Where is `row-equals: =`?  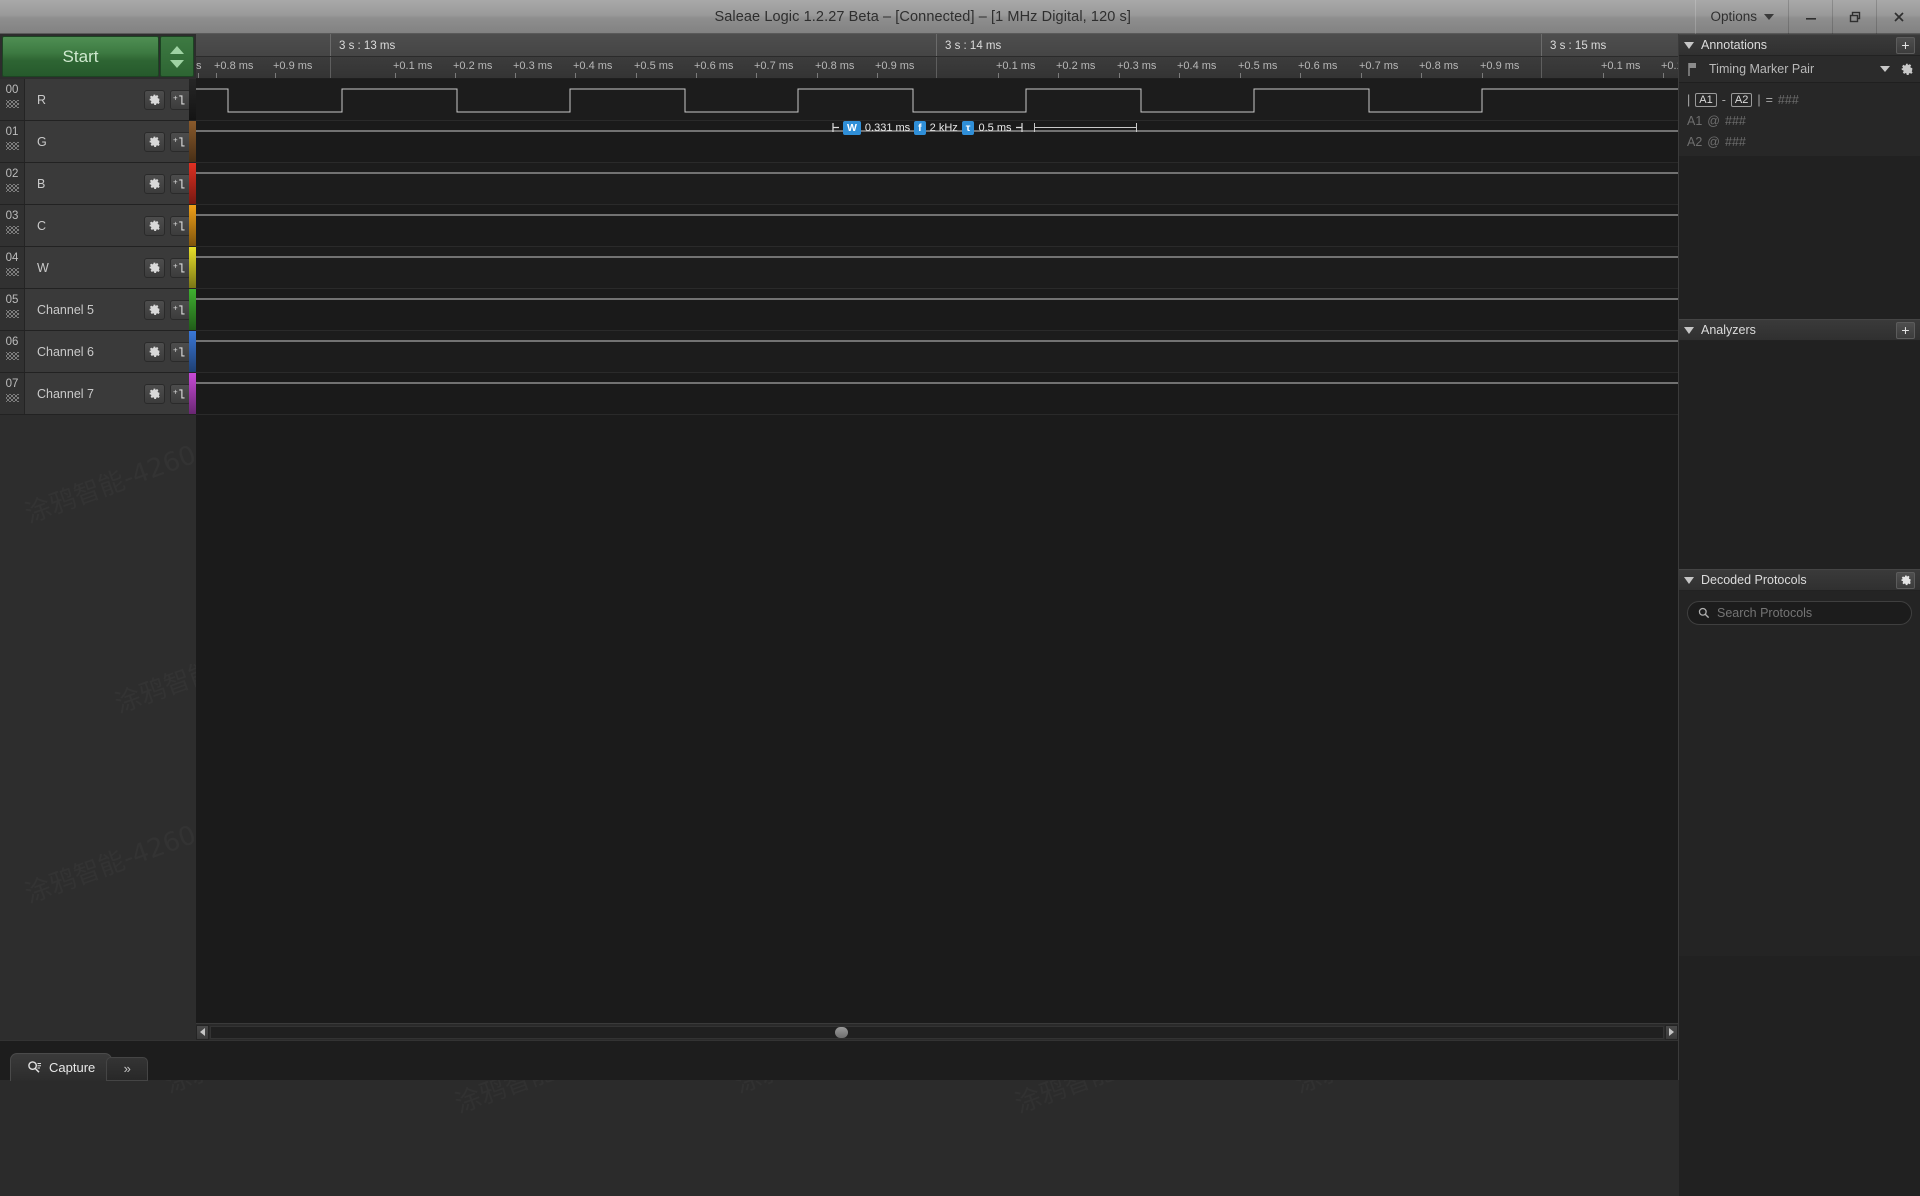 row-equals: = is located at coordinates (1769, 100).